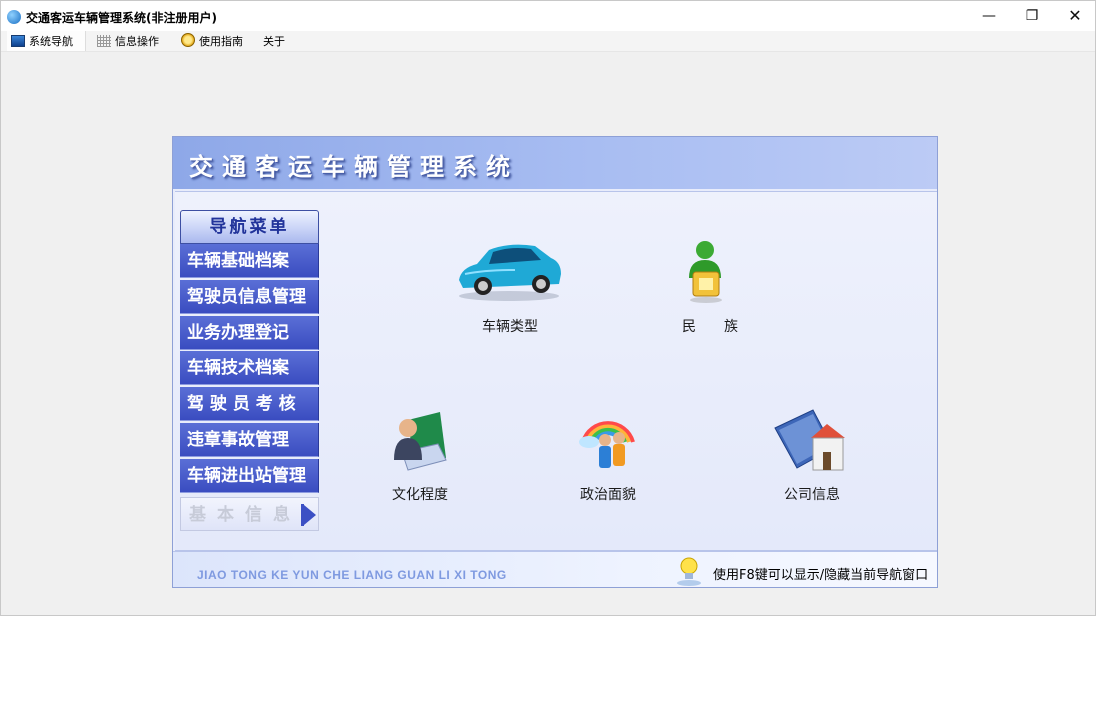 The height and width of the screenshot is (713, 1098). What do you see at coordinates (249, 476) in the screenshot?
I see `nav-item-station-entry: 车辆进出站管理` at bounding box center [249, 476].